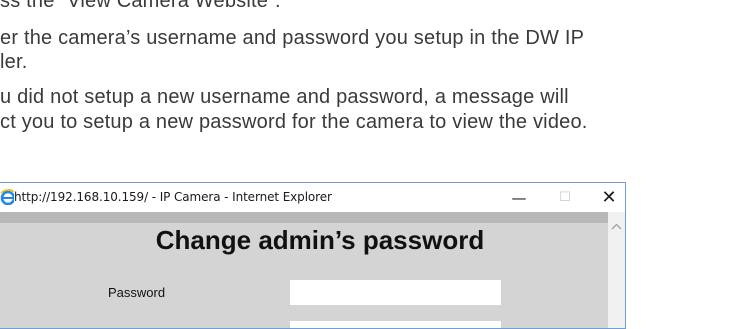  Describe the element at coordinates (616, 270) in the screenshot. I see `vertical-scrollbar` at that location.